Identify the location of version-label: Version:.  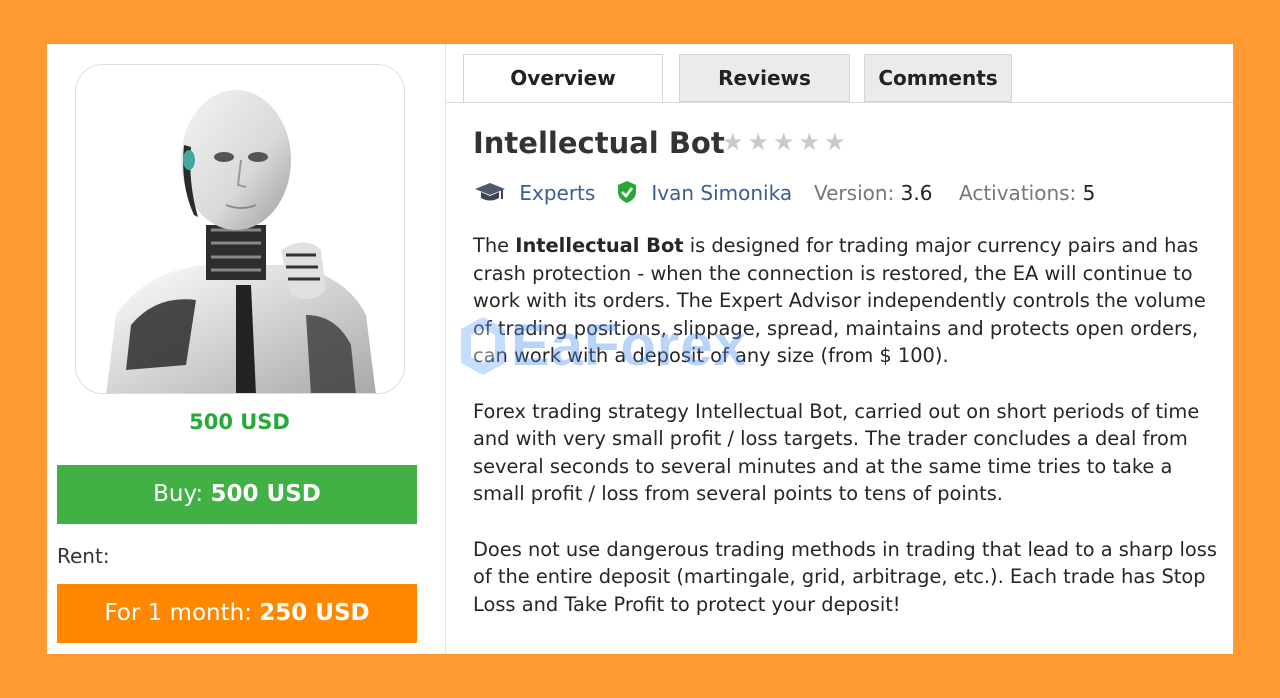
(854, 193).